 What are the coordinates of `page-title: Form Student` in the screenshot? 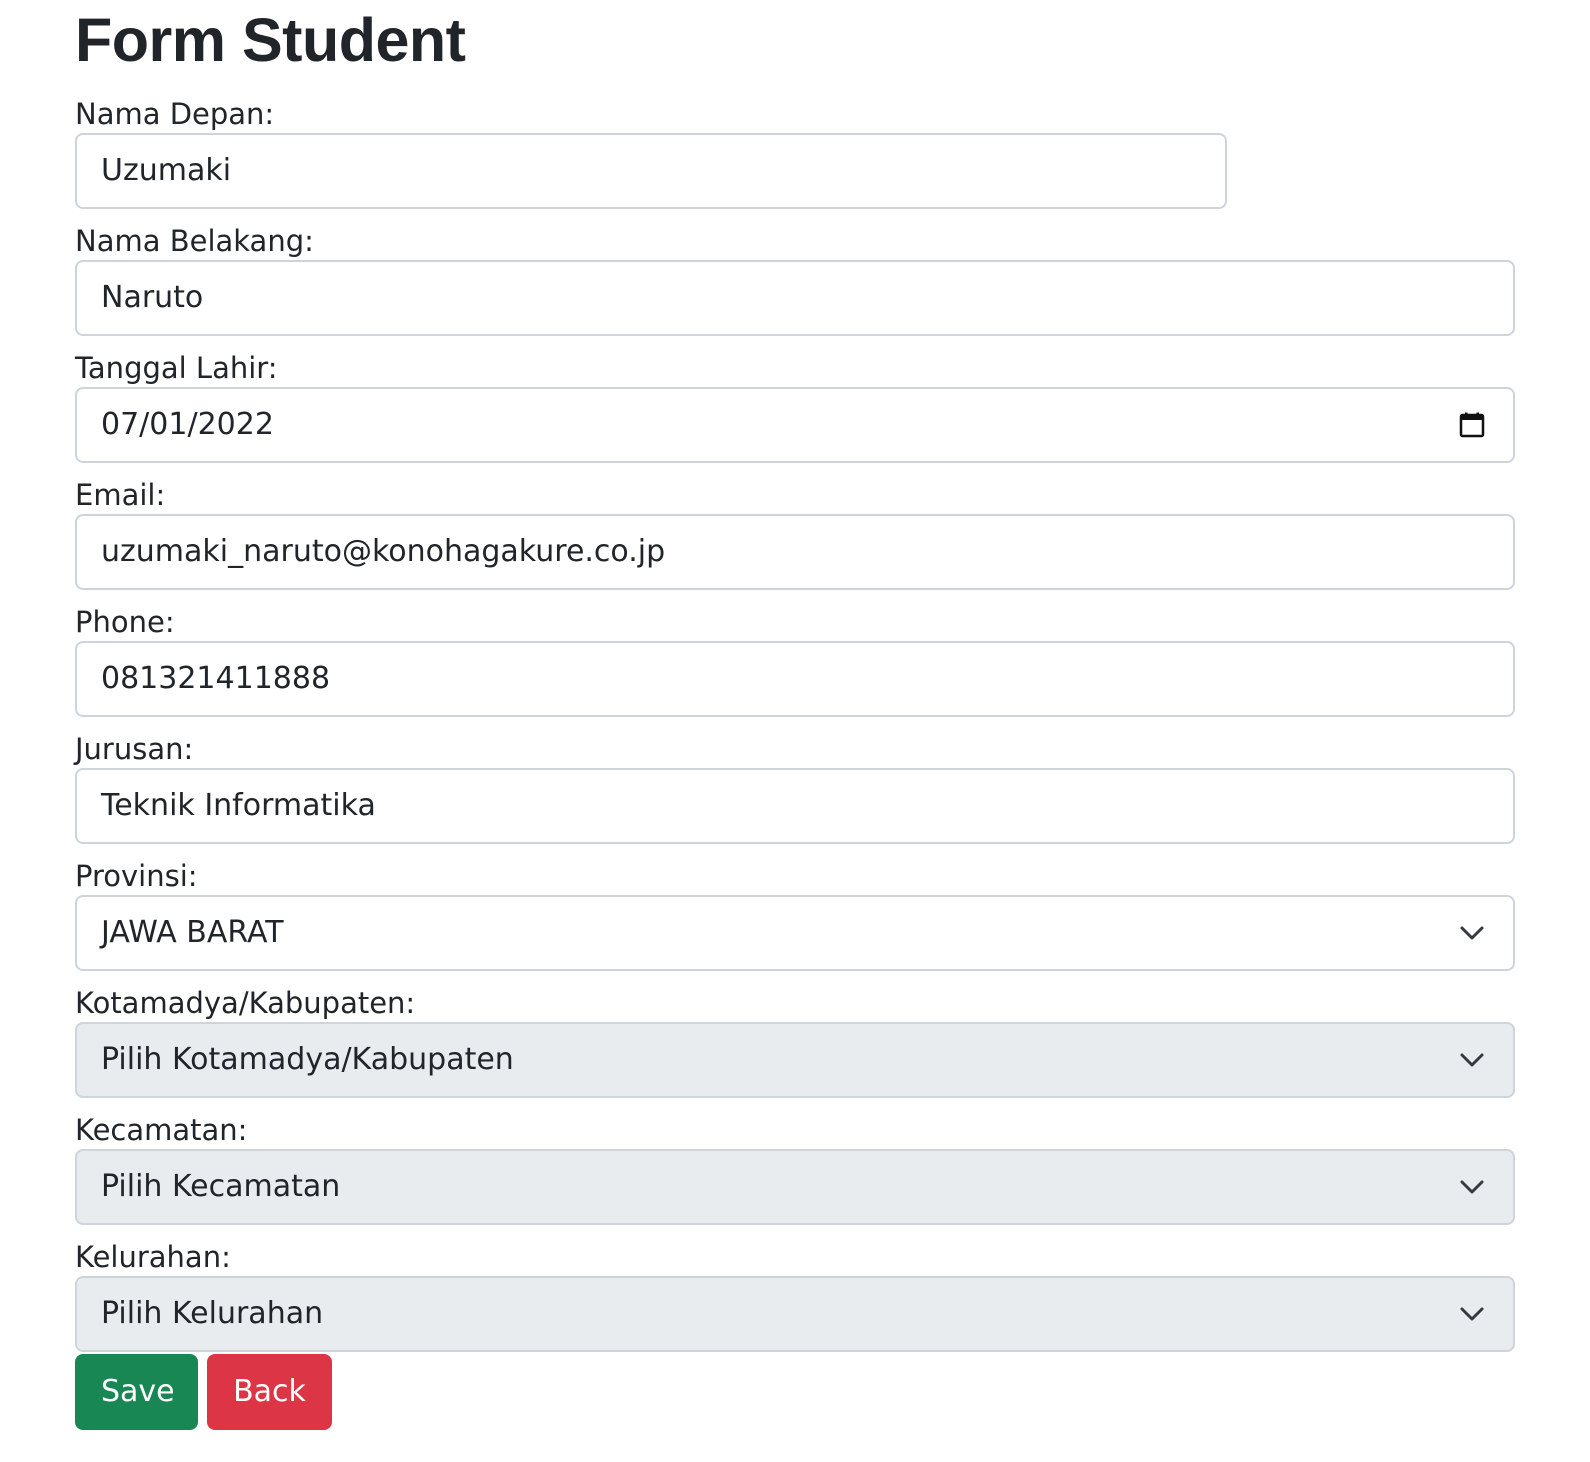 It's located at (270, 40).